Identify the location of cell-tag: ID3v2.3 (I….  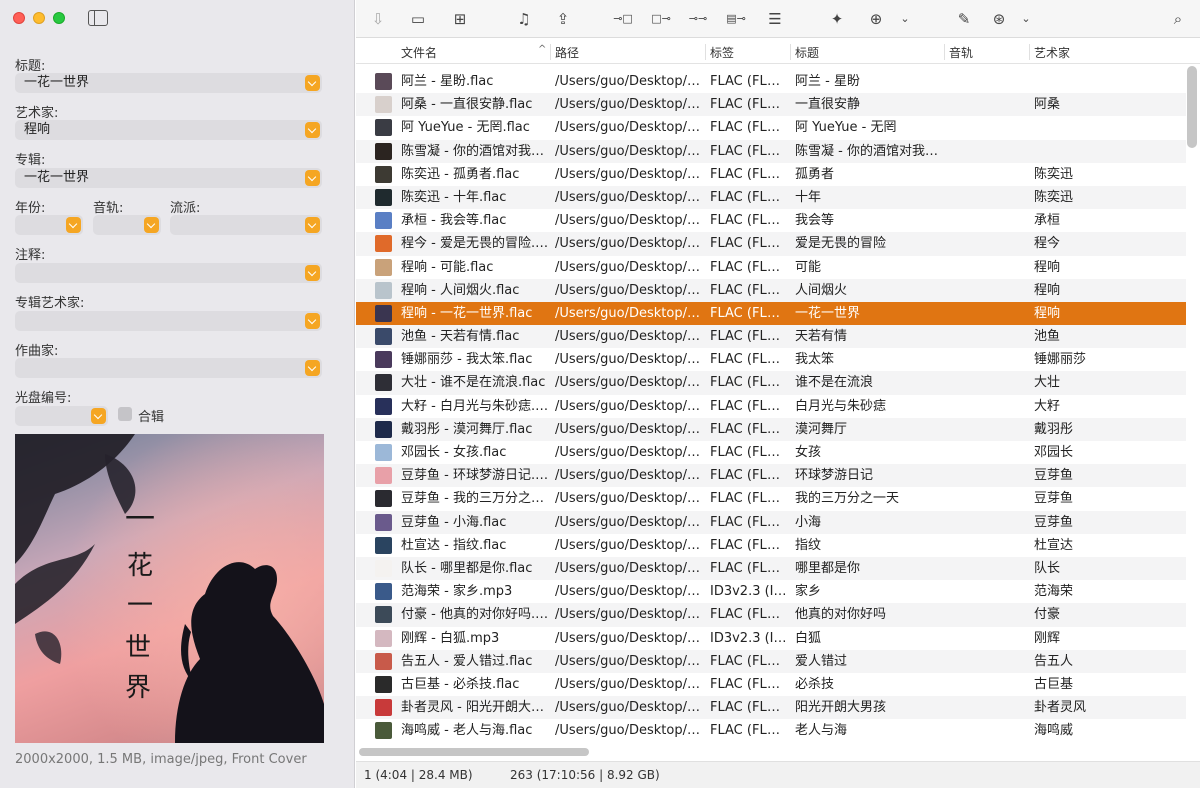
(748, 638).